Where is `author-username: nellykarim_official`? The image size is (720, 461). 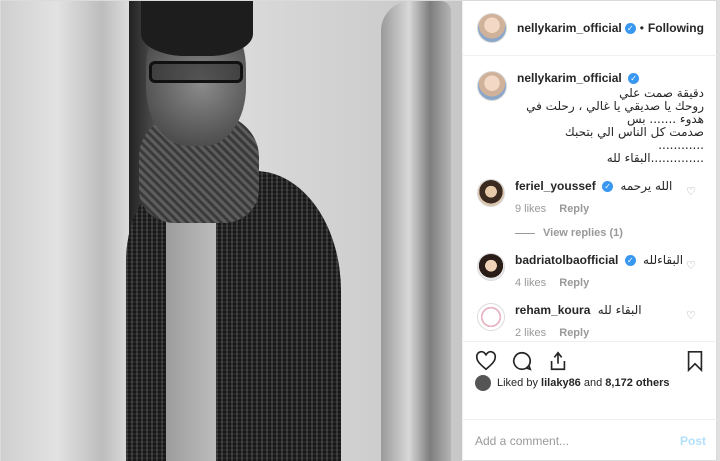 author-username: nellykarim_official is located at coordinates (569, 28).